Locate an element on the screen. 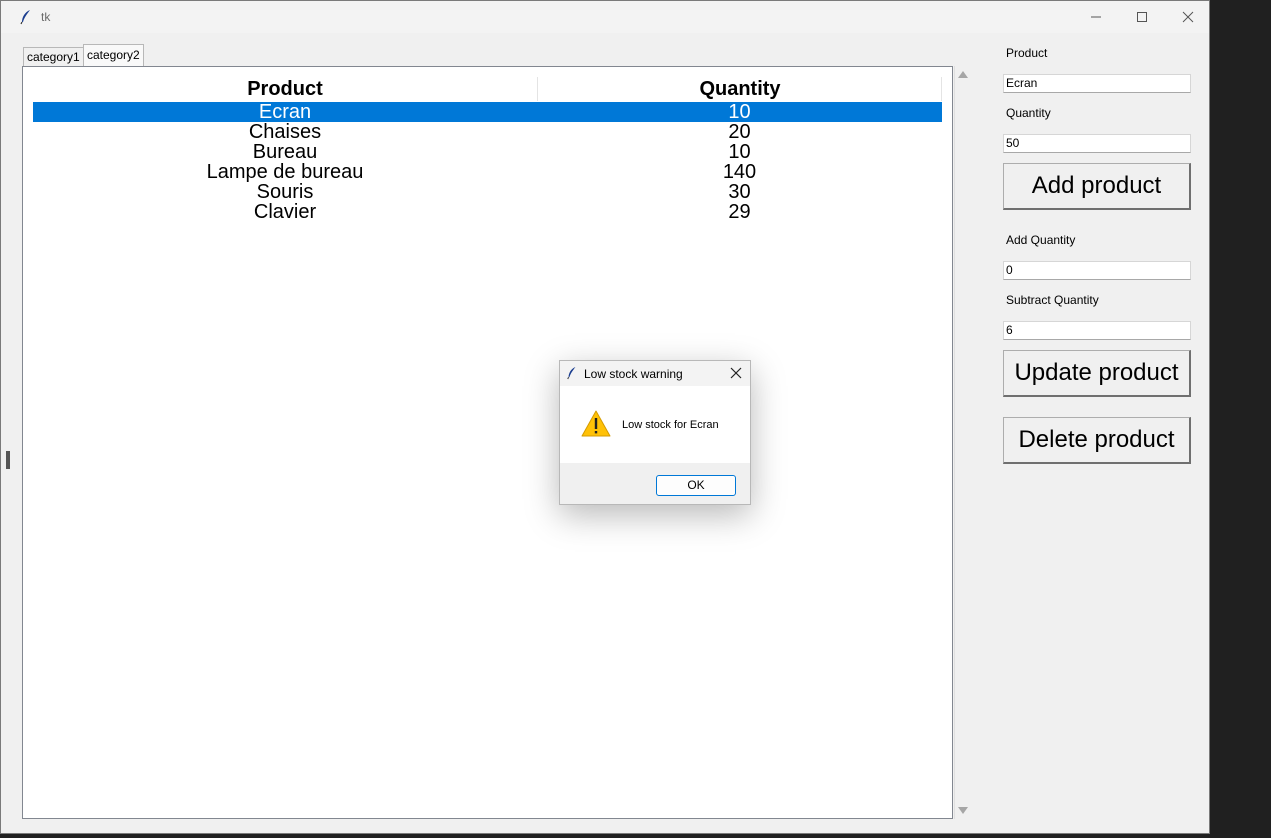 The width and height of the screenshot is (1271, 838). column-divider is located at coordinates (941, 89).